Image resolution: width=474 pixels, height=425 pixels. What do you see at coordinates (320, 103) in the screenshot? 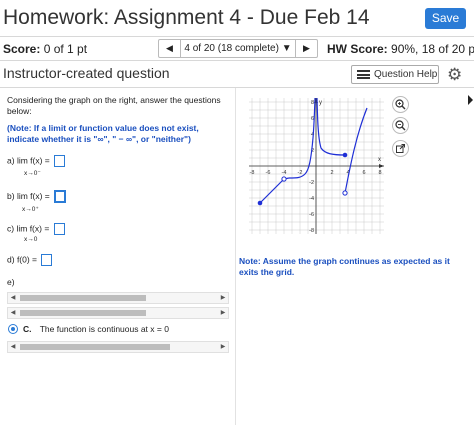
I see `y-axis-label: y` at bounding box center [320, 103].